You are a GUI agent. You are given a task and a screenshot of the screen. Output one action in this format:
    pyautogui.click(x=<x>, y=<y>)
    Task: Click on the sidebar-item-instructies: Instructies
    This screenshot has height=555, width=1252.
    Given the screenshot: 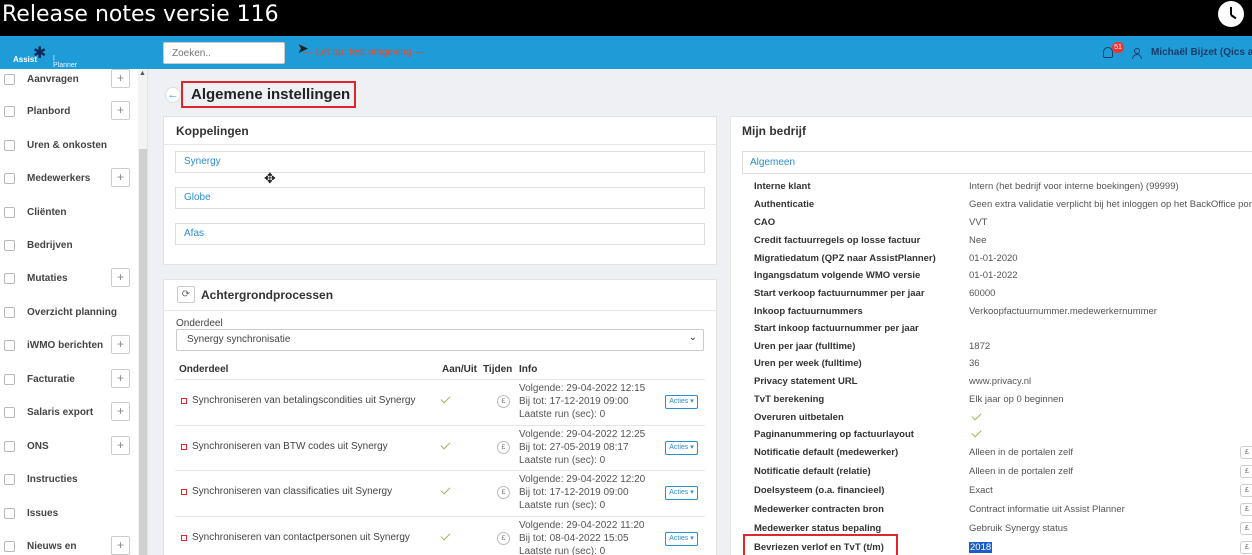 What is the action you would take?
    pyautogui.click(x=69, y=481)
    